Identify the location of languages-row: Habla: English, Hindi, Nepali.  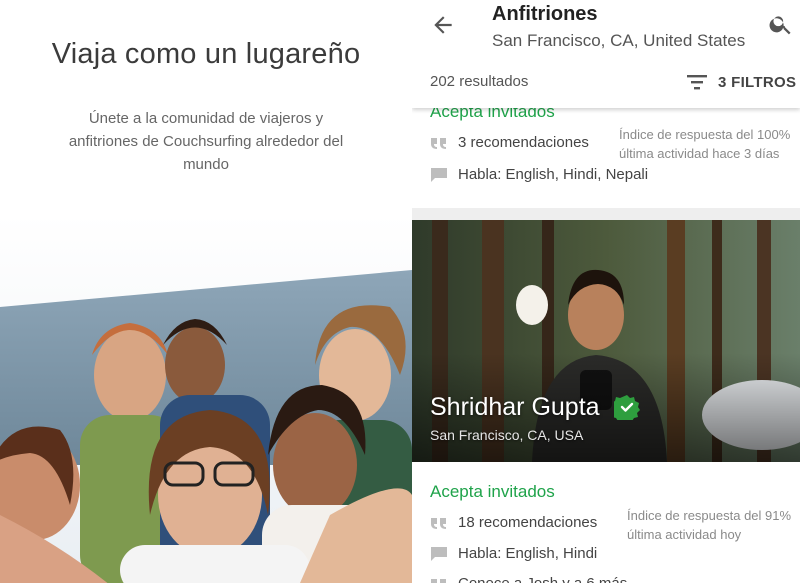
(539, 174).